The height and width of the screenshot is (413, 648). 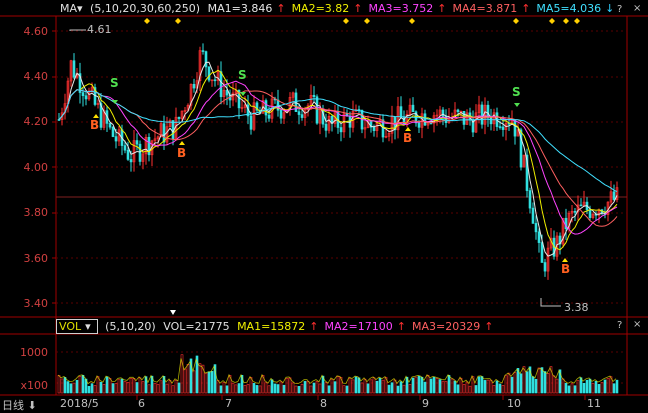 I want to click on vol-close-icon: ×, so click(x=637, y=324).